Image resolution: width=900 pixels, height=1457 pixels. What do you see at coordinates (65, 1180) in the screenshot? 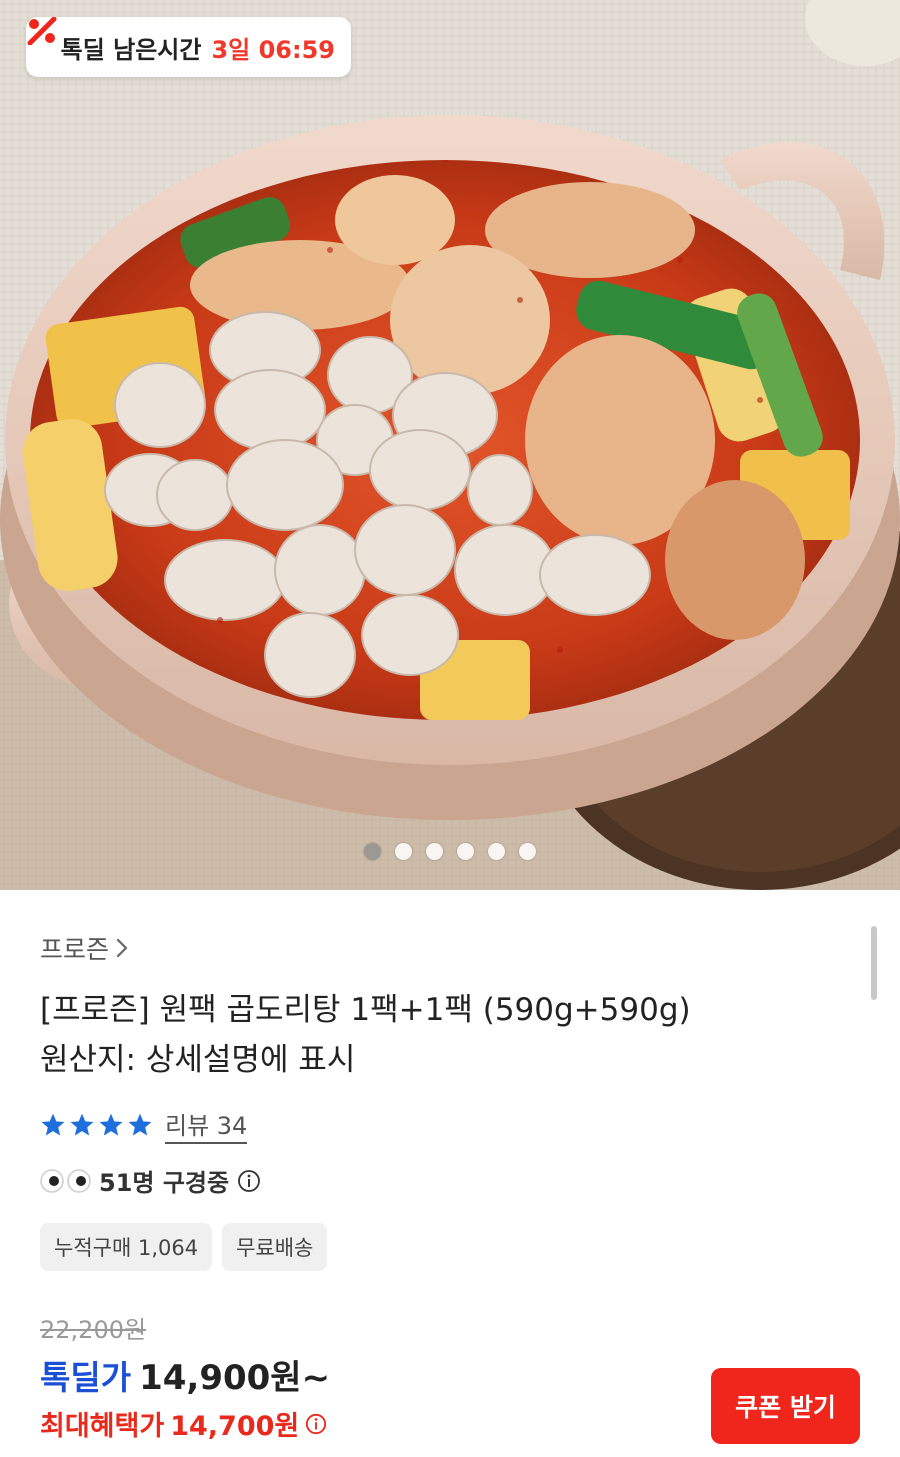
I see `eyes-icon` at bounding box center [65, 1180].